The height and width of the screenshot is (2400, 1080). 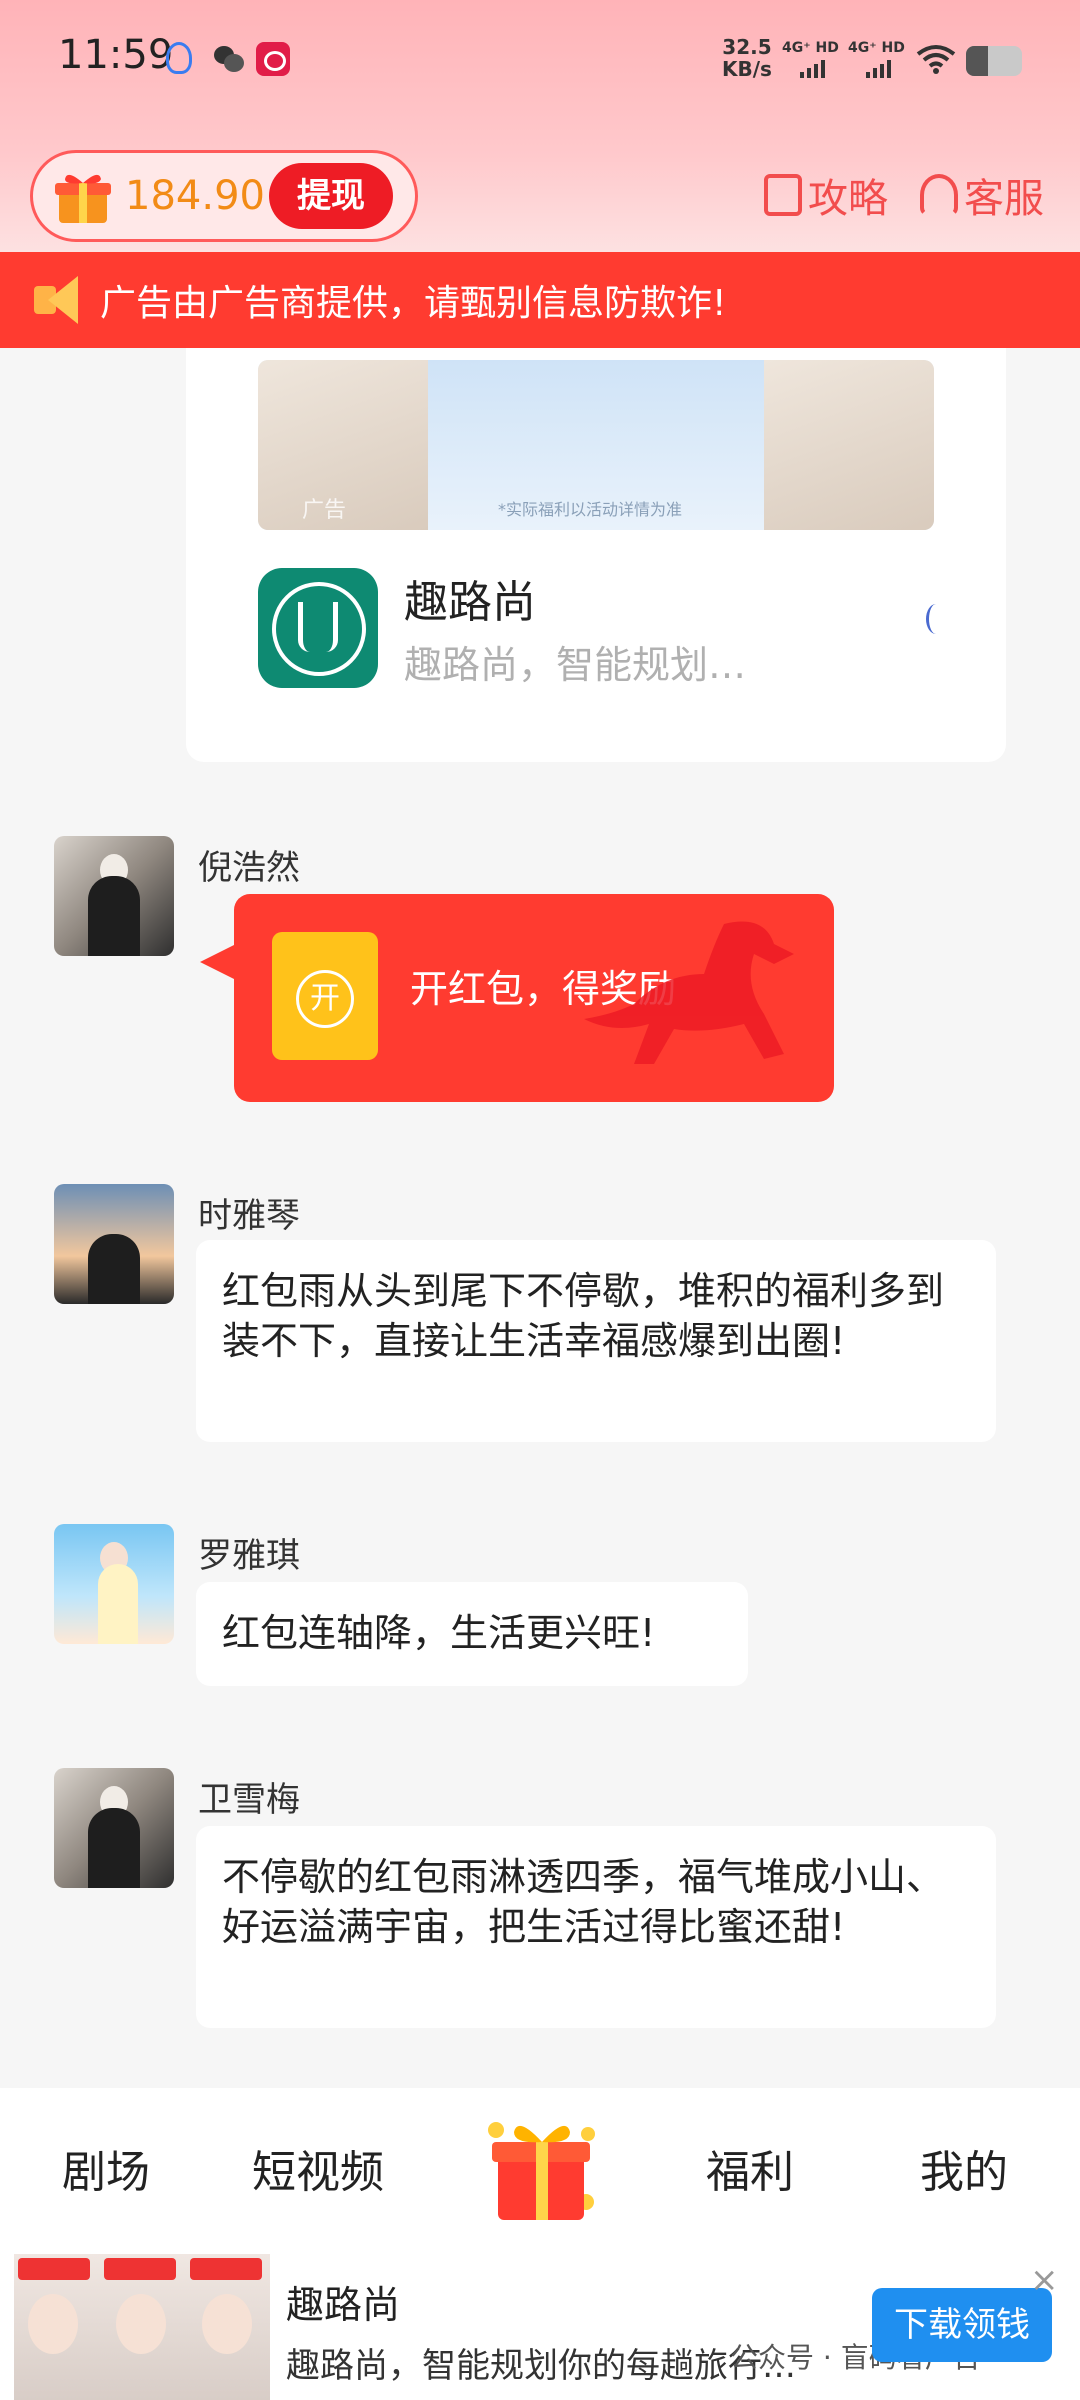 I want to click on ad-thumbnail, so click(x=142, y=2327).